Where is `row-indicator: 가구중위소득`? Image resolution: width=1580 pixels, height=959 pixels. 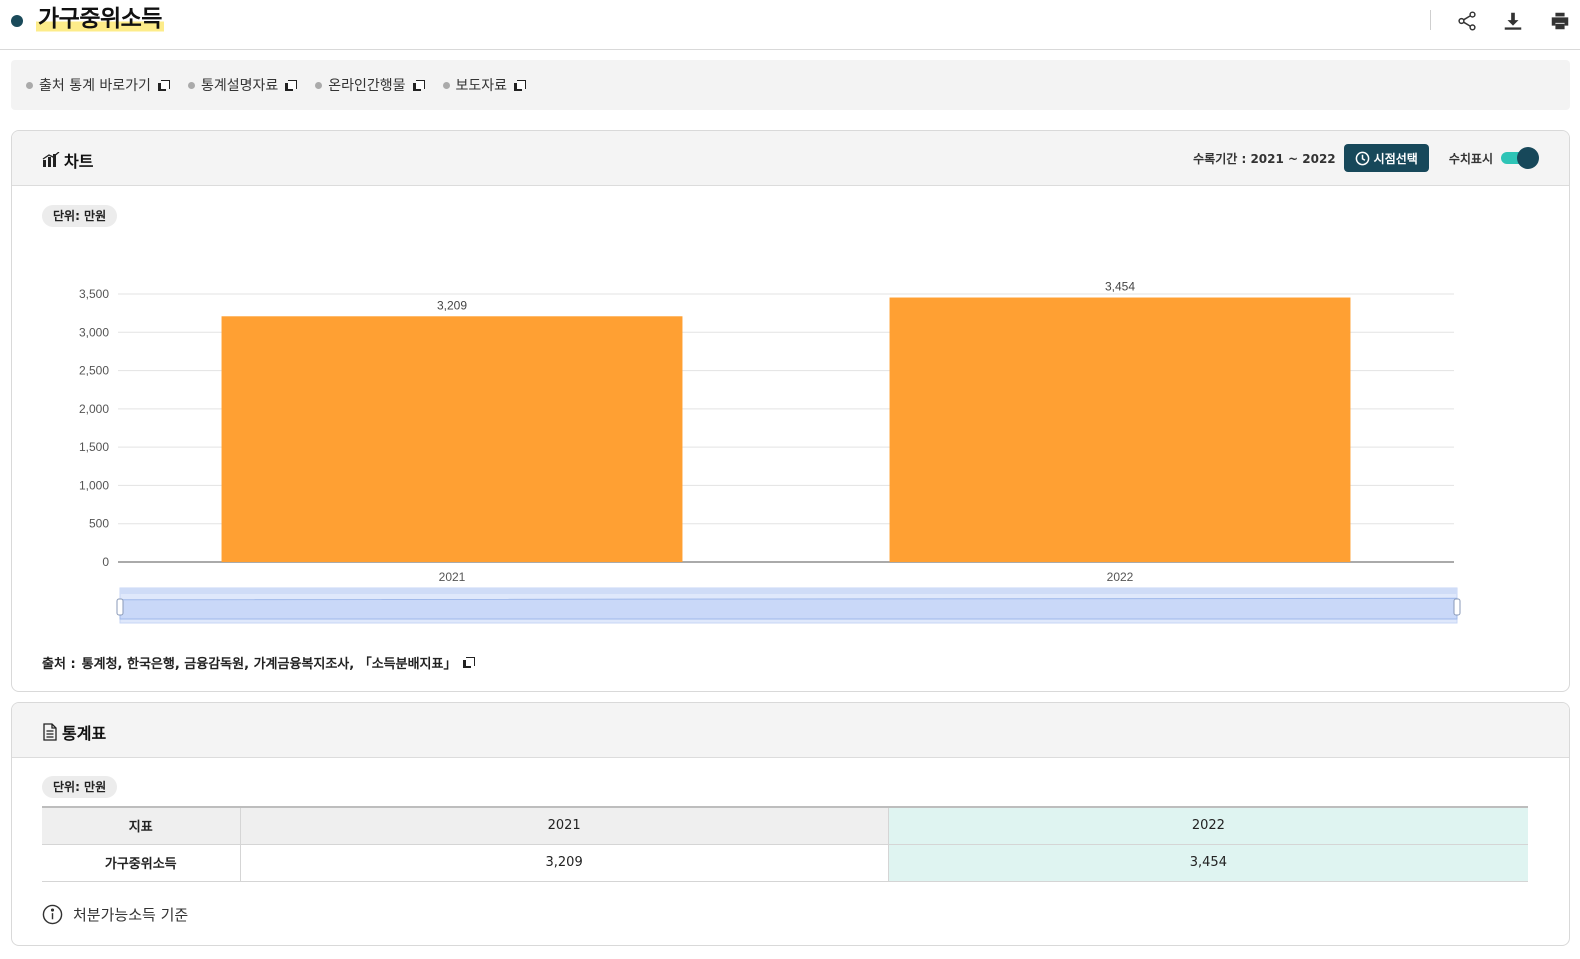
row-indicator: 가구중위소득 is located at coordinates (141, 863).